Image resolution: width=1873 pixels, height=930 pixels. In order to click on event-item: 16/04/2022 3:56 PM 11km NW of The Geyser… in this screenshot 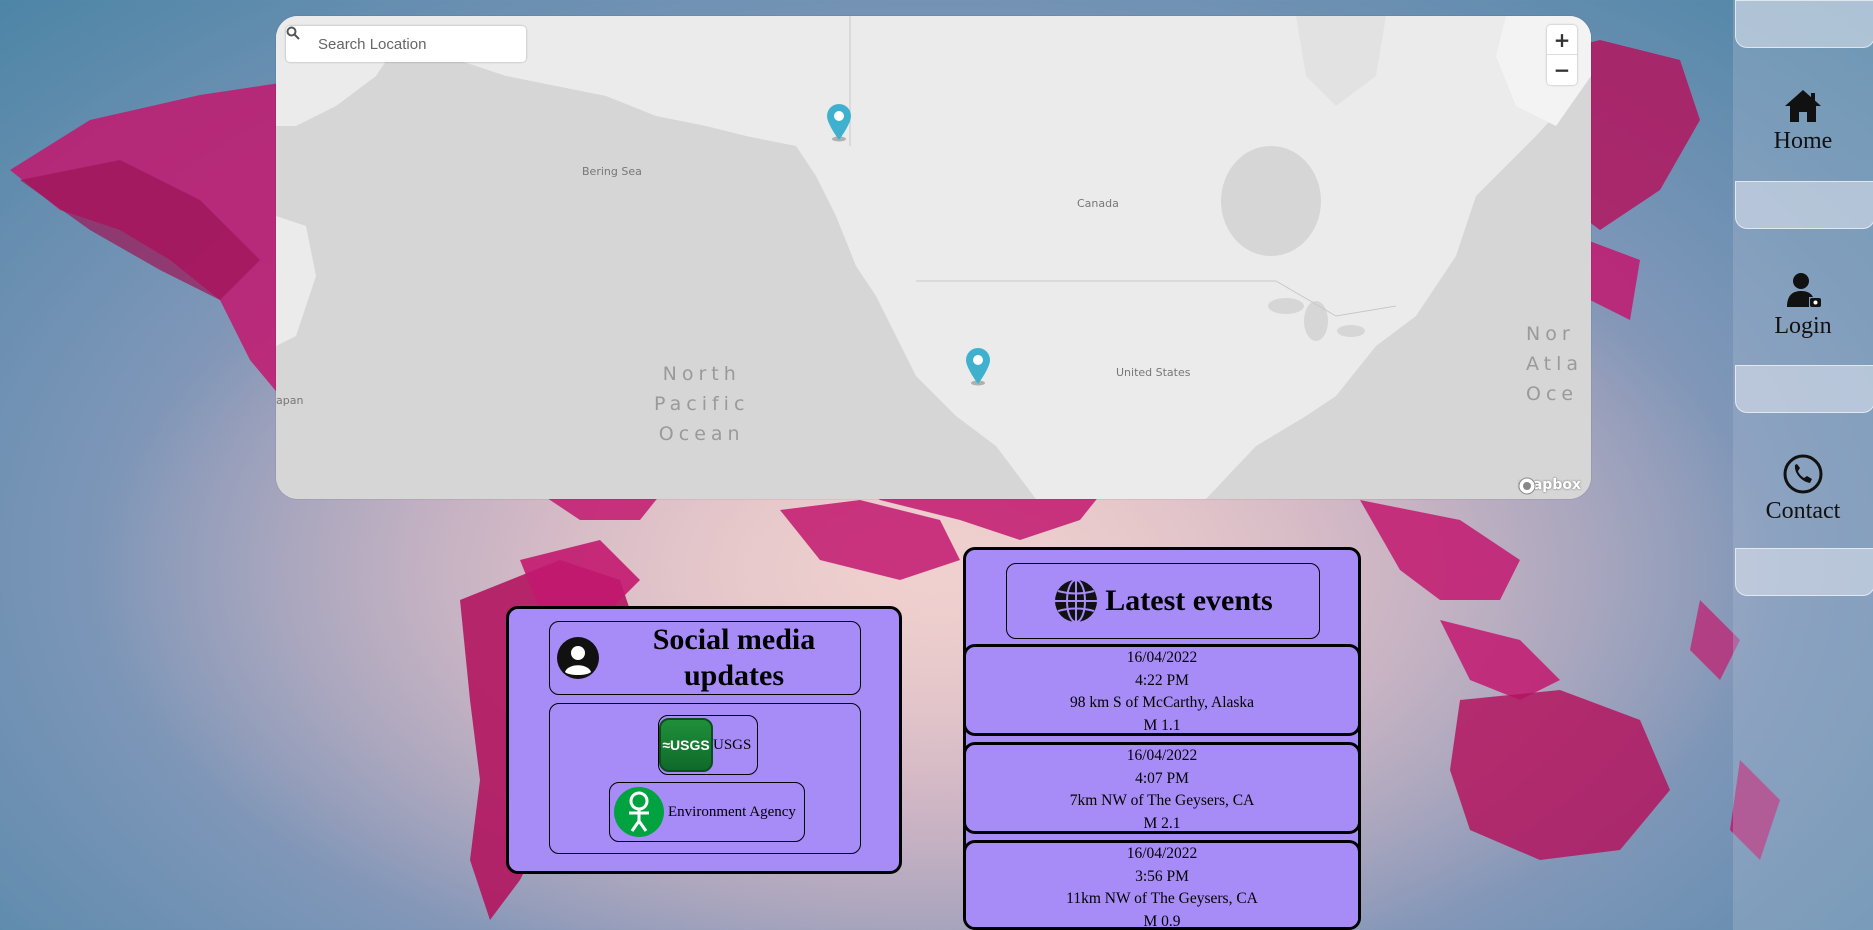, I will do `click(1162, 885)`.